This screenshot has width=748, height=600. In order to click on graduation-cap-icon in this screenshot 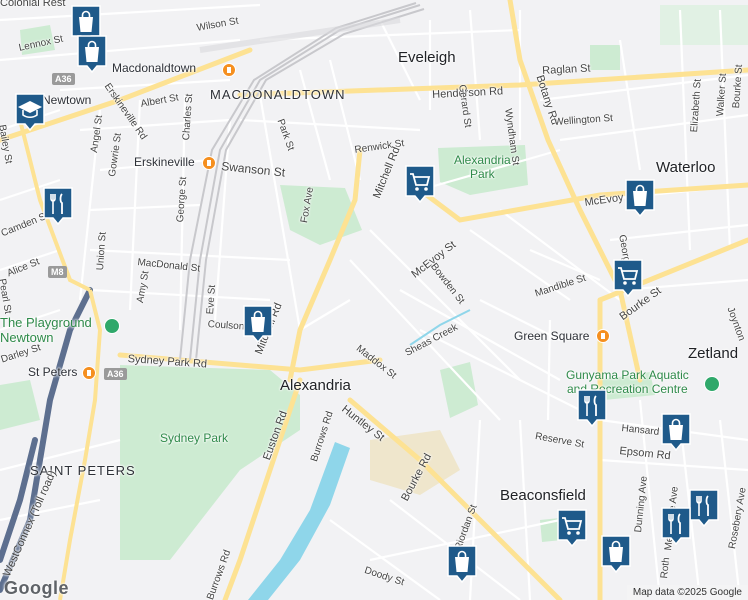, I will do `click(30, 112)`.